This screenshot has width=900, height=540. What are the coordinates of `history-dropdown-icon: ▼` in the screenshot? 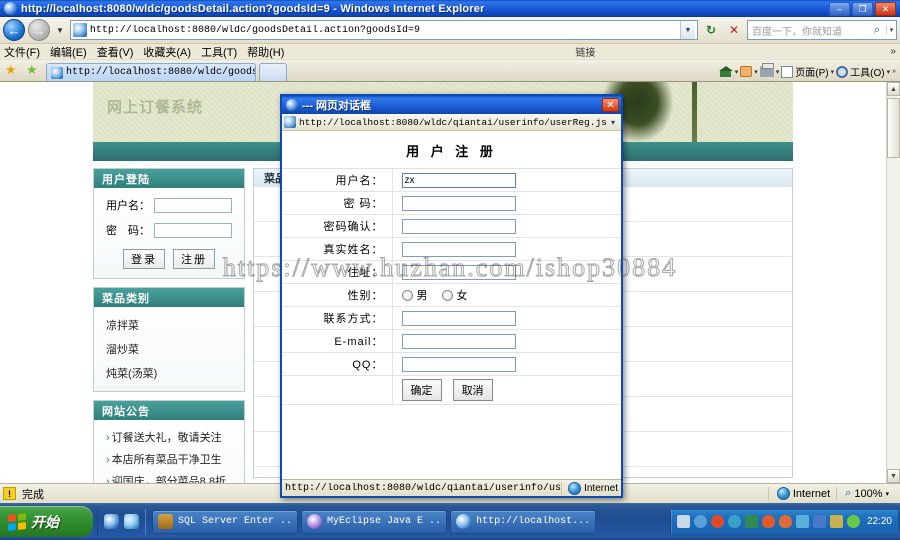 It's located at (60, 30).